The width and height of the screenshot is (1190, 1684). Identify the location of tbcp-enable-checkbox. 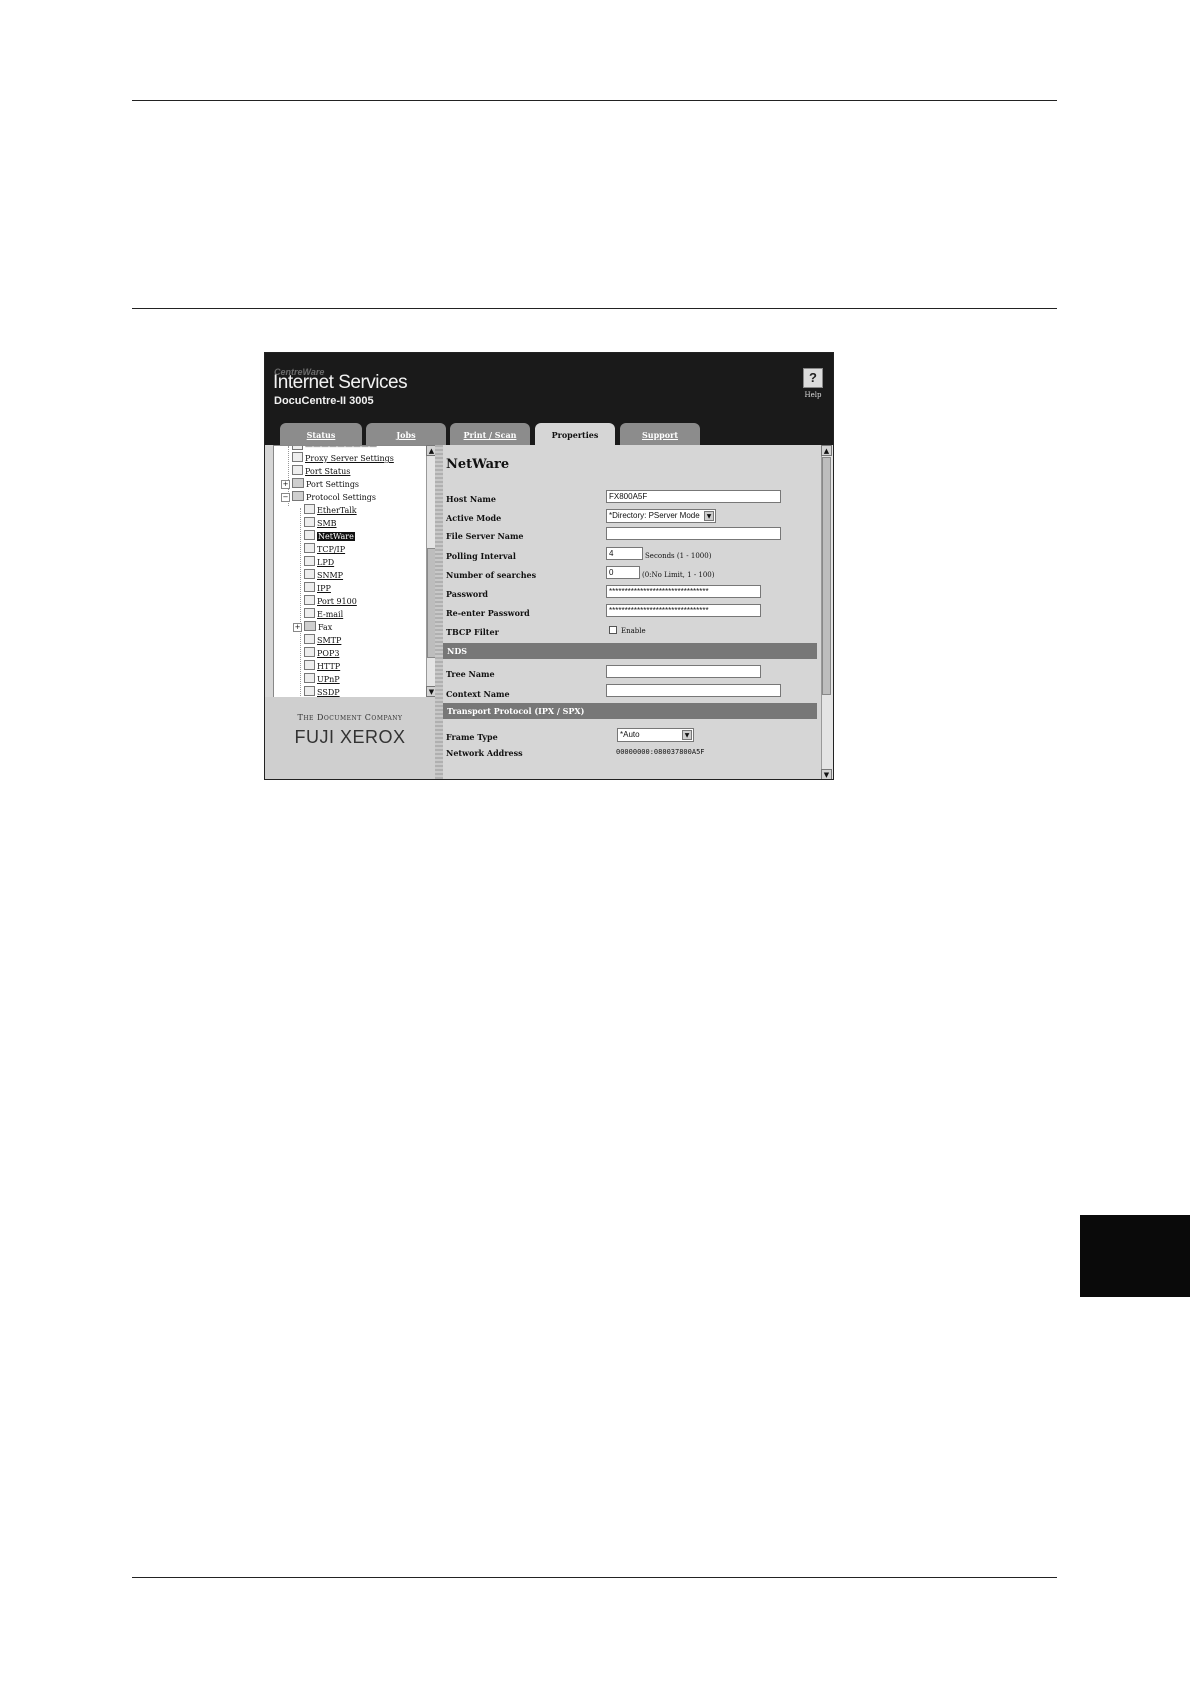
(613, 630).